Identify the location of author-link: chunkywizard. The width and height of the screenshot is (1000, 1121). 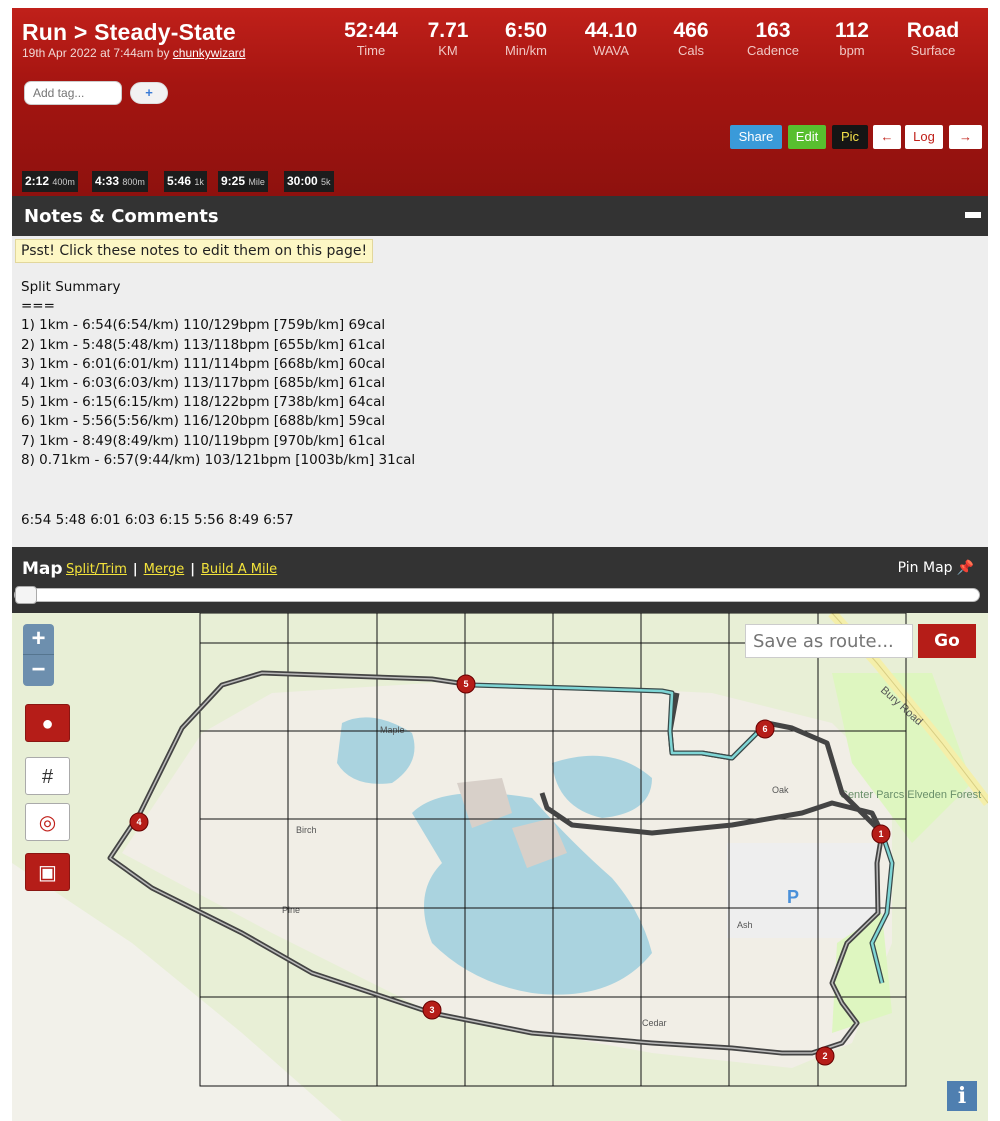
(209, 53).